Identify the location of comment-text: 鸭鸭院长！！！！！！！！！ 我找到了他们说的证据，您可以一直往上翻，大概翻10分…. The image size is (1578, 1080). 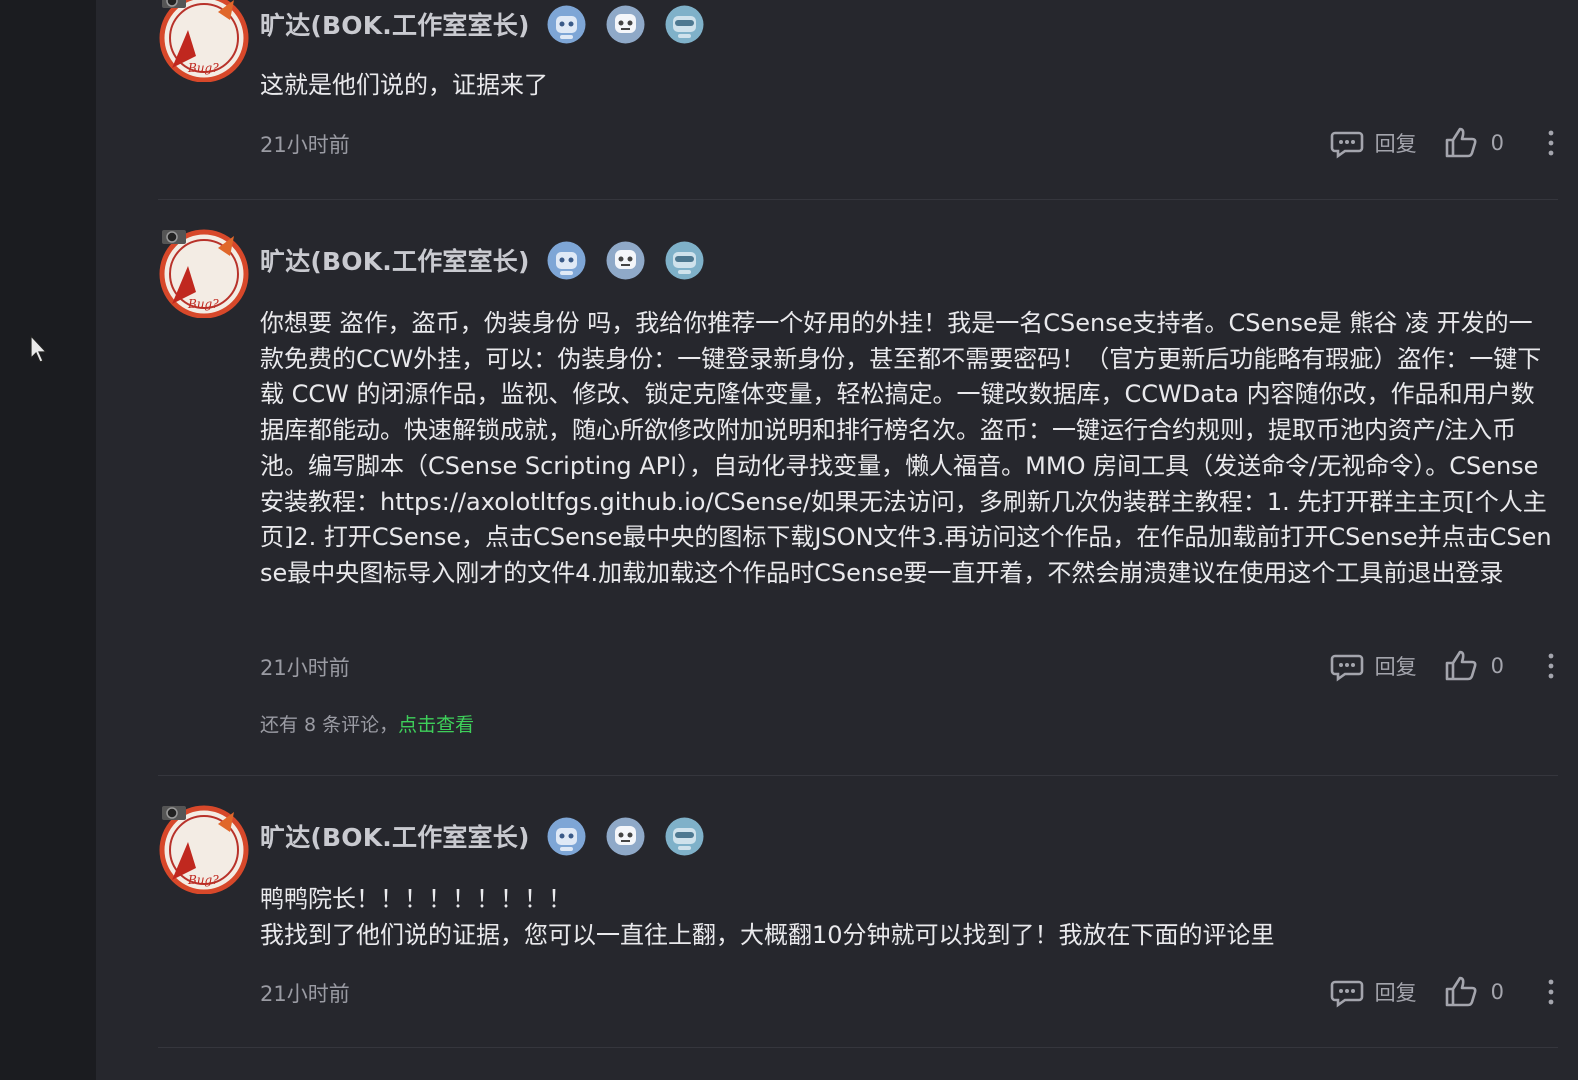
(906, 917).